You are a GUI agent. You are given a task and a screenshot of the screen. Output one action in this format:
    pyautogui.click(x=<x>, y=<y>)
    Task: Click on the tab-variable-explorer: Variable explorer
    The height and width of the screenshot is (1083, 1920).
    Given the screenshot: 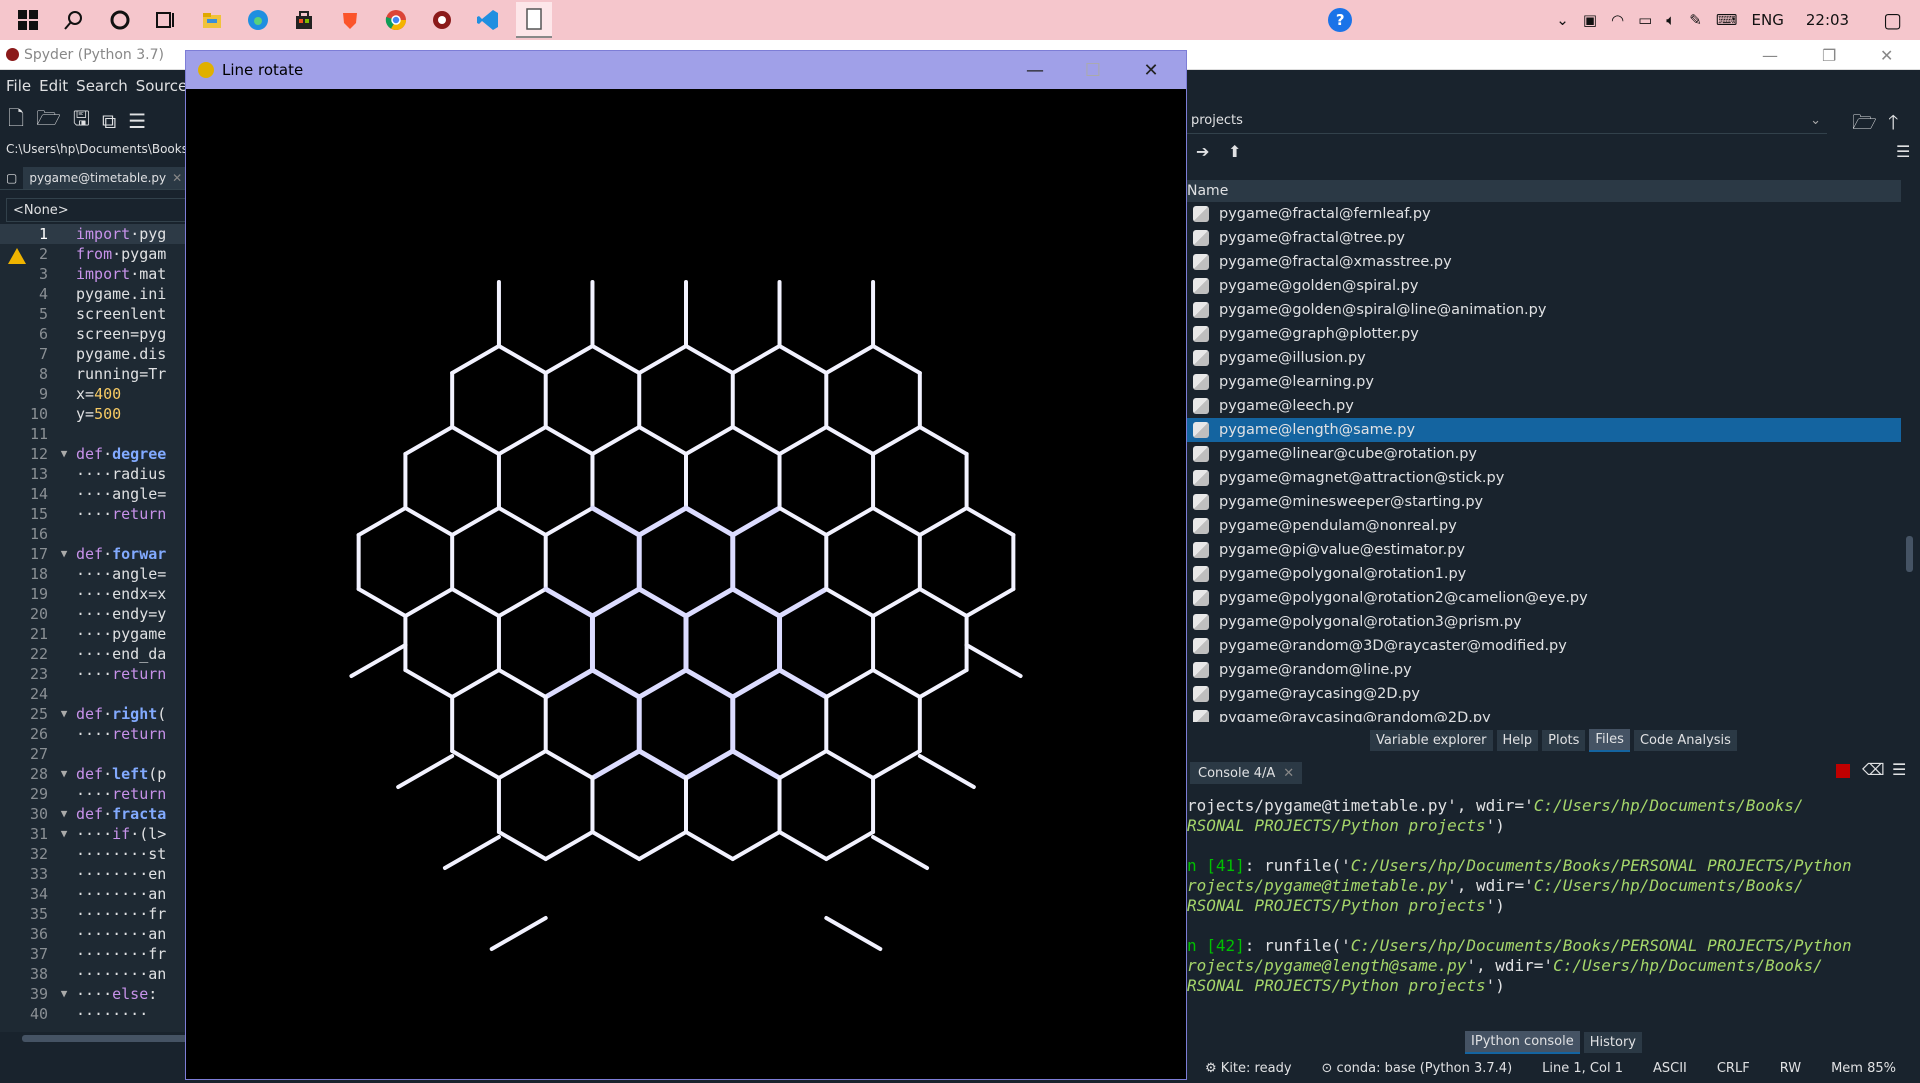 What is the action you would take?
    pyautogui.click(x=1431, y=740)
    